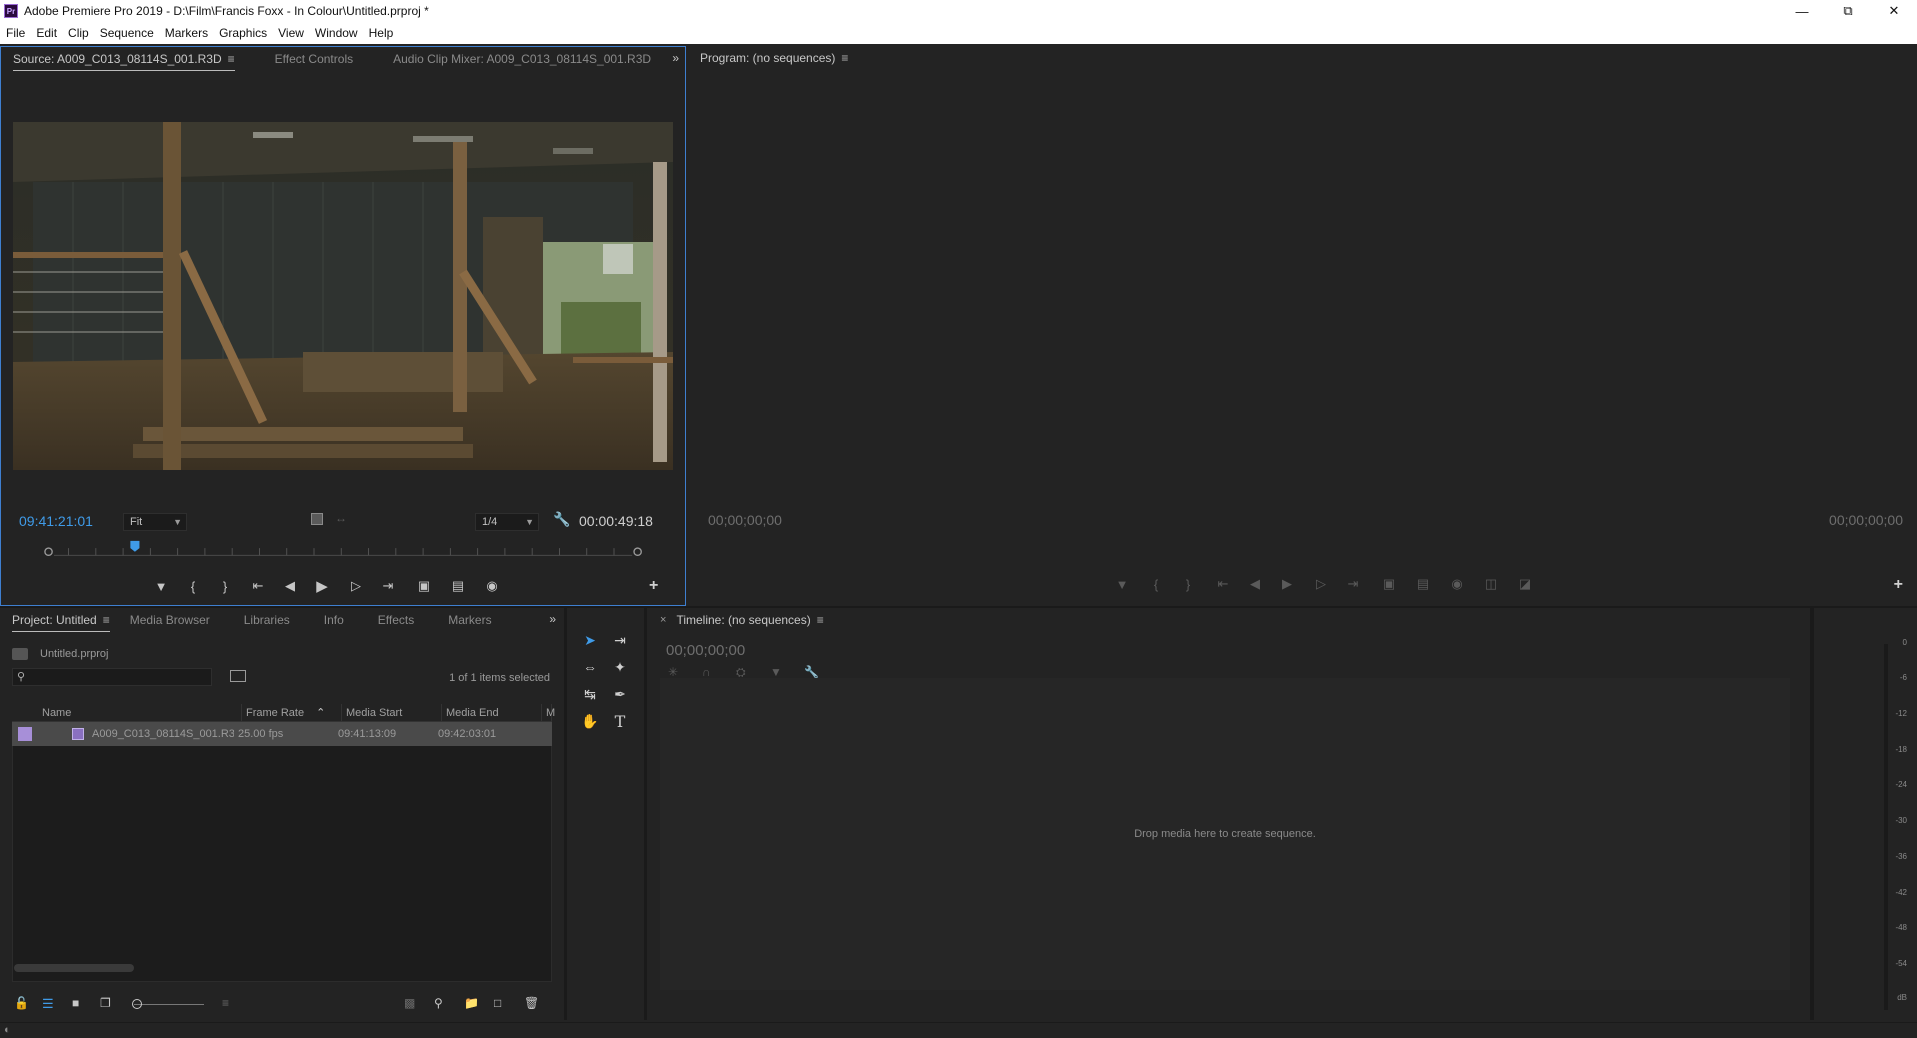  I want to click on menu-graphics: Graphics, so click(243, 33).